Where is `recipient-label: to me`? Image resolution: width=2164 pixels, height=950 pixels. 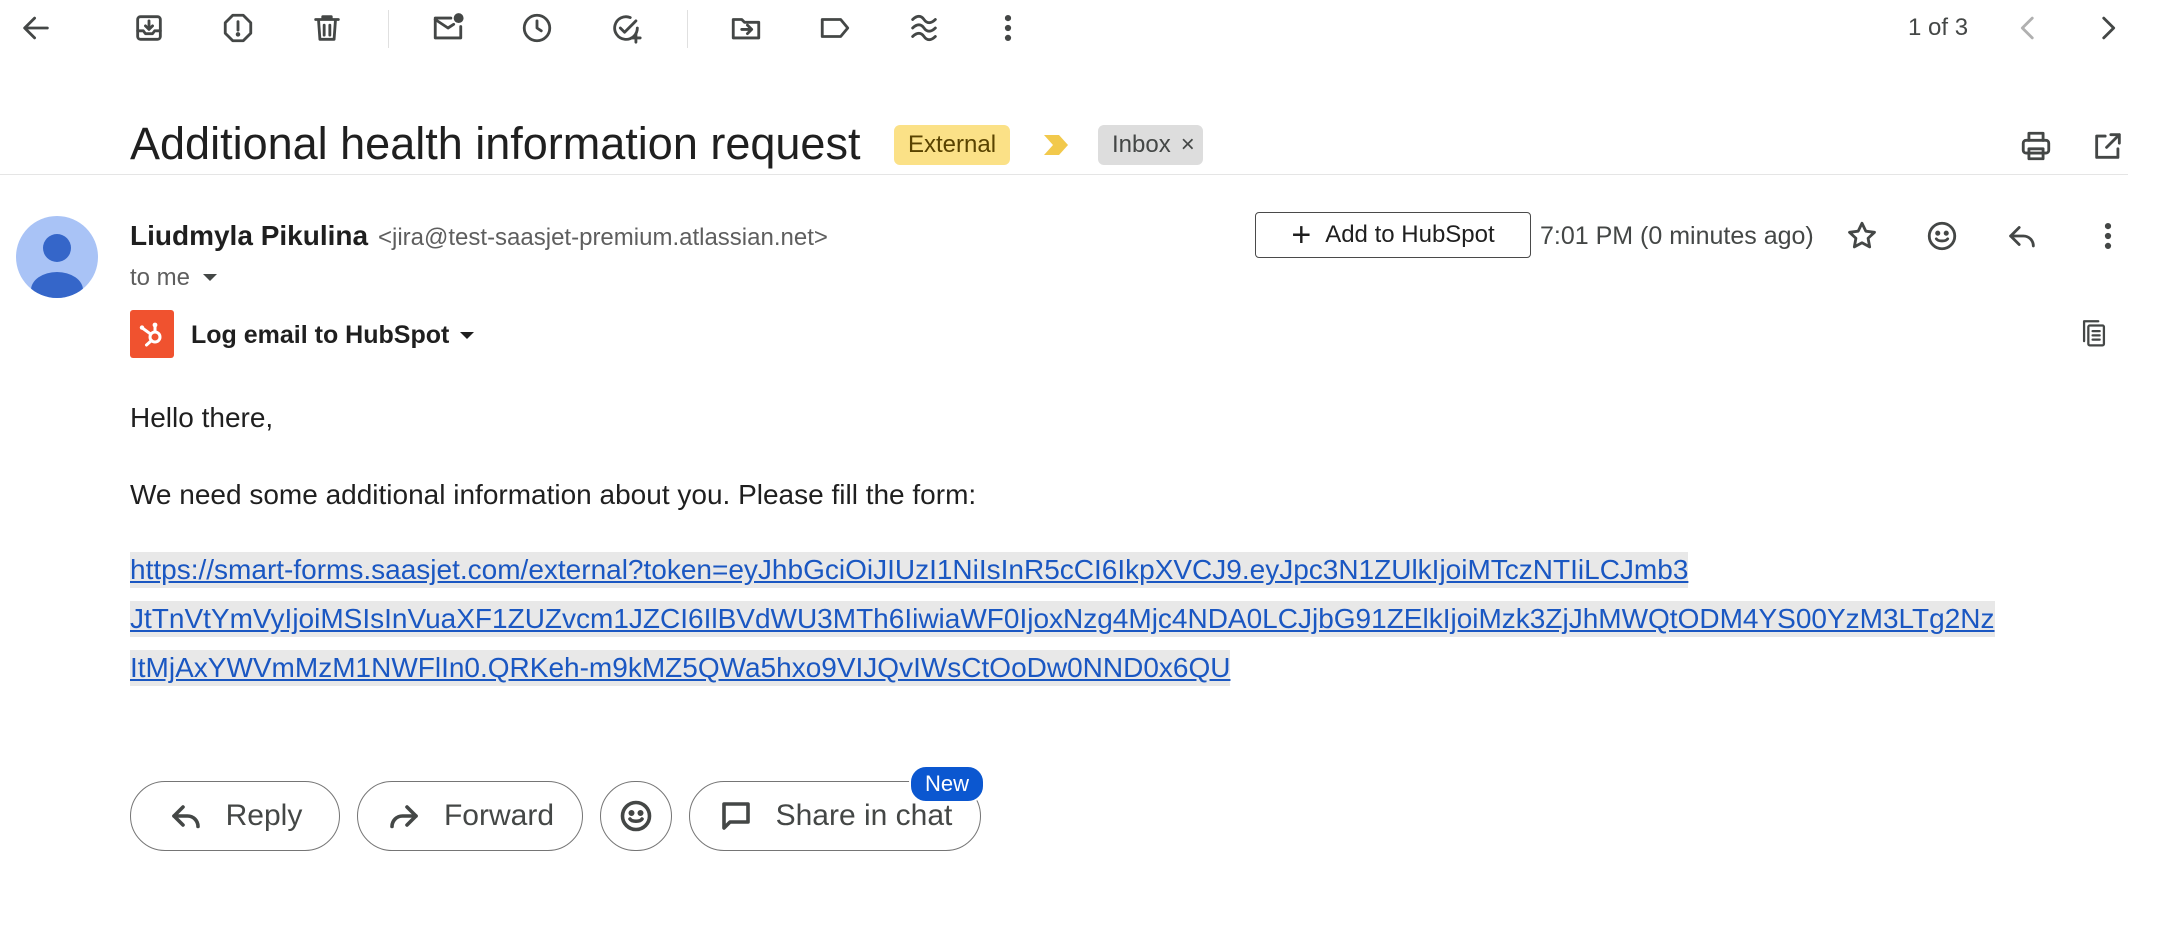
recipient-label: to me is located at coordinates (160, 277).